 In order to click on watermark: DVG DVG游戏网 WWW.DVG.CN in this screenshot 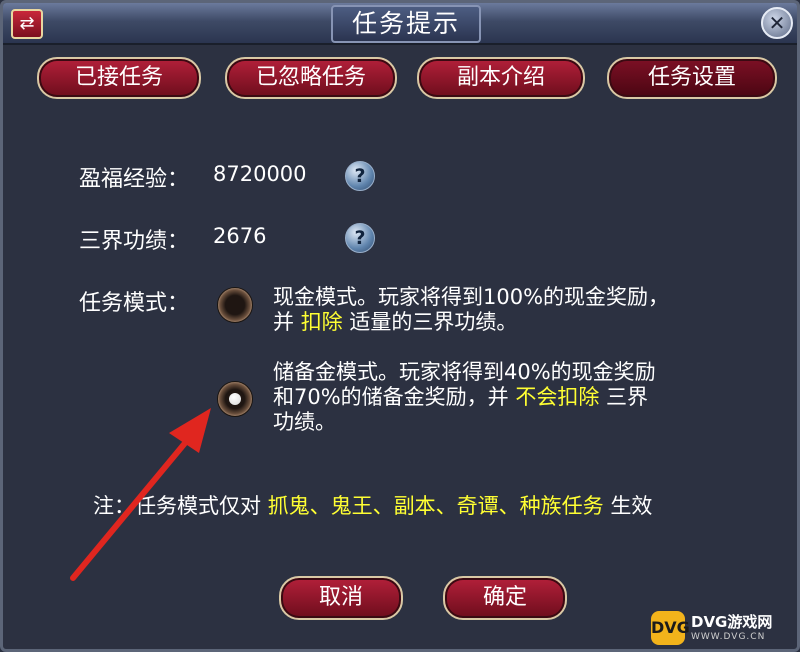, I will do `click(724, 627)`.